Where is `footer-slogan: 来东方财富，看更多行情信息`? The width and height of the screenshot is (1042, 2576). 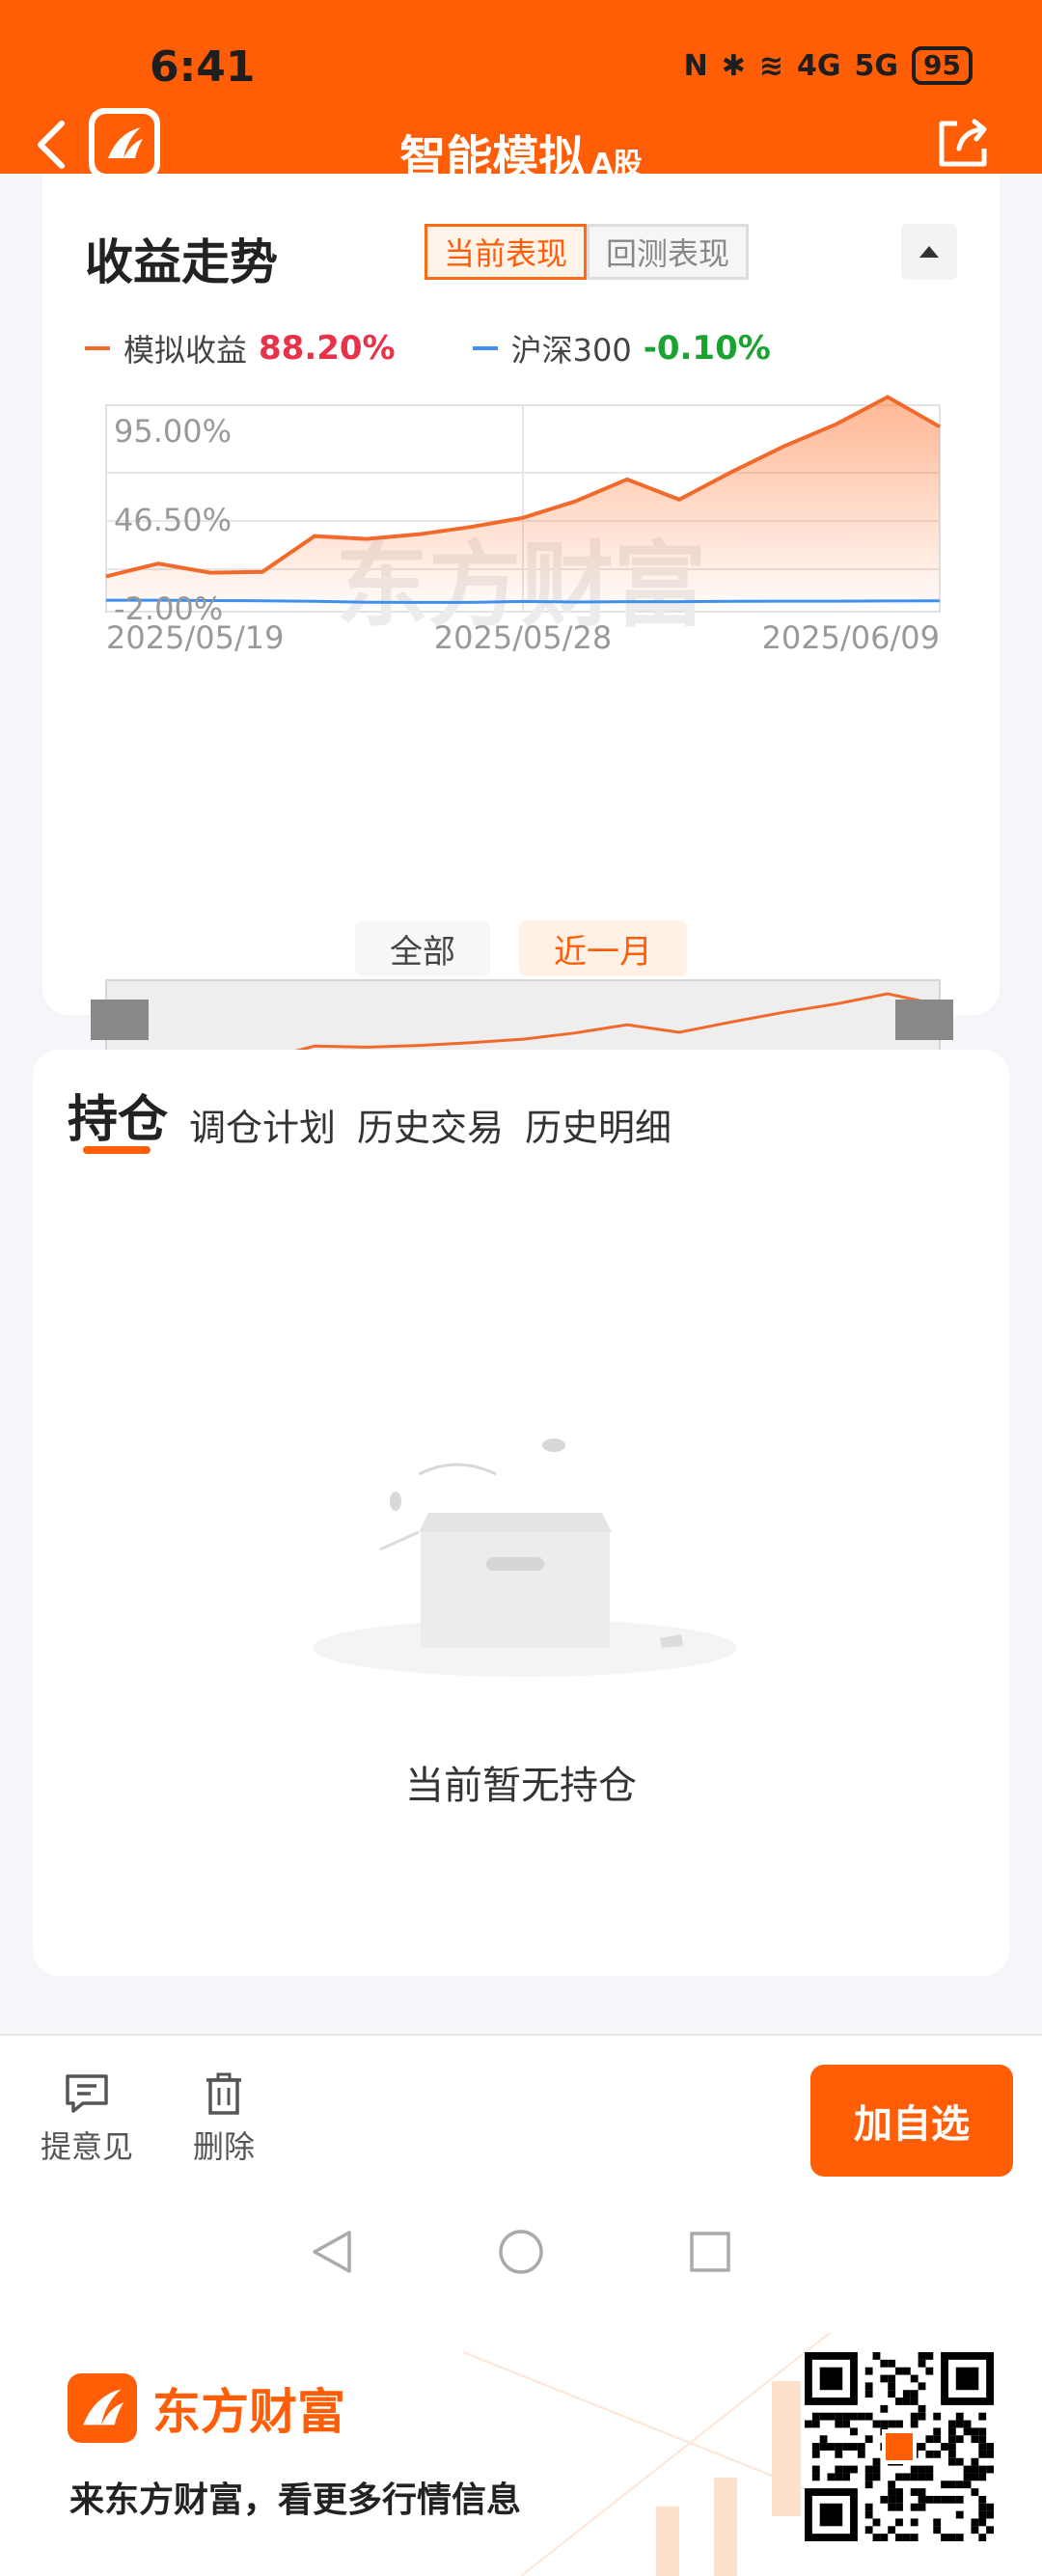 footer-slogan: 来东方财富，看更多行情信息 is located at coordinates (295, 2500).